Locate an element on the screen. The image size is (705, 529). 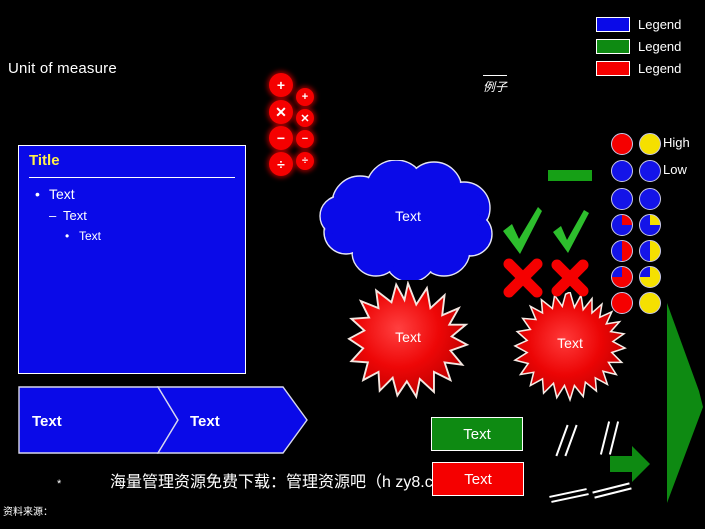
chevron-segment-1-label: Text is located at coordinates (47, 421).